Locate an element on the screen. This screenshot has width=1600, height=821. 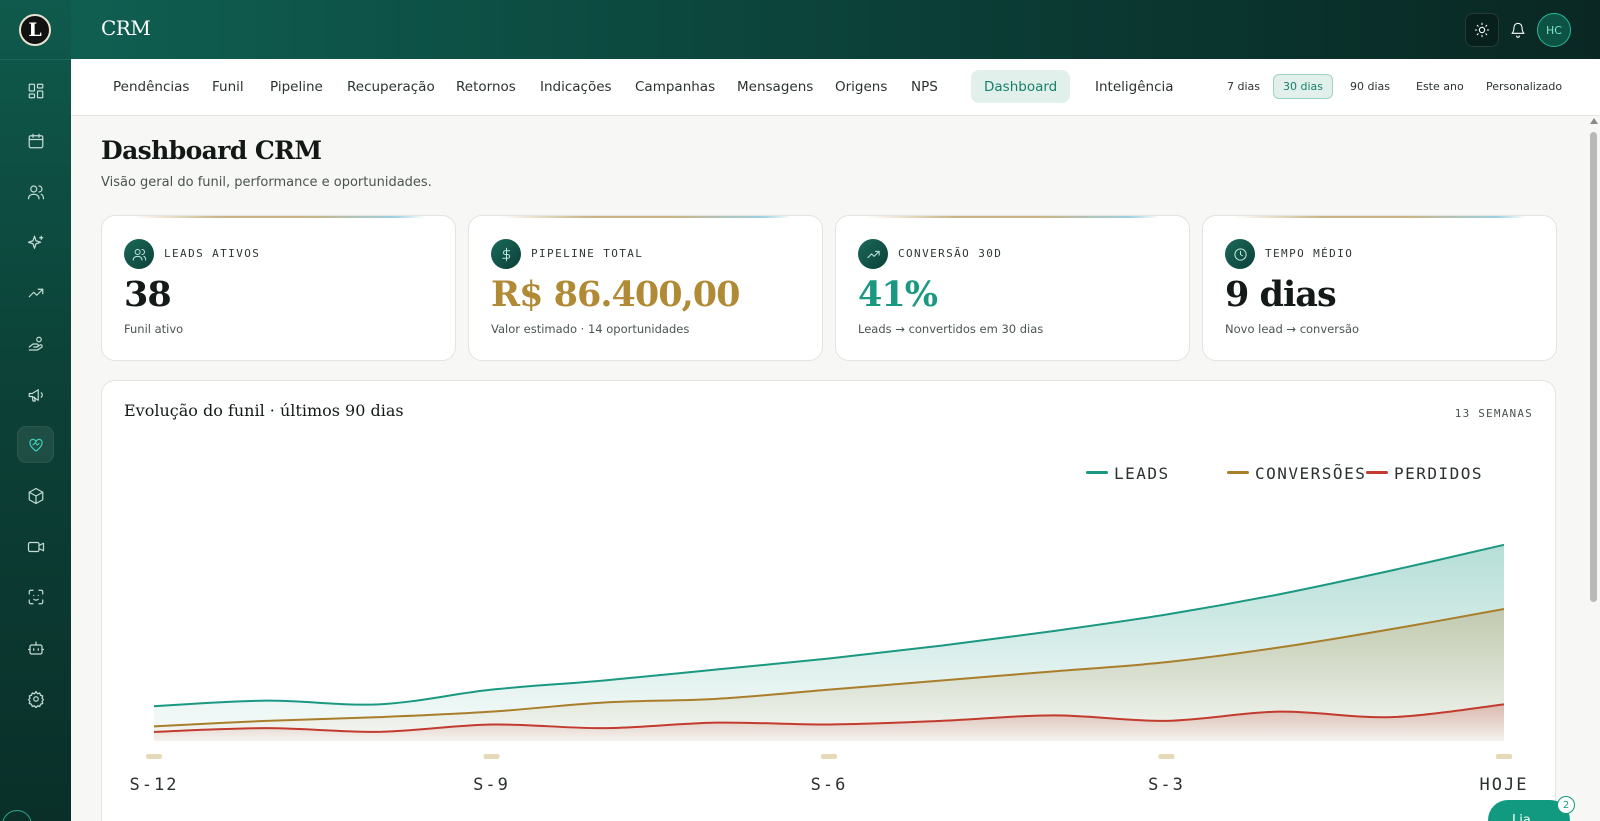
legend-label: CONVERSÕES is located at coordinates (1310, 473).